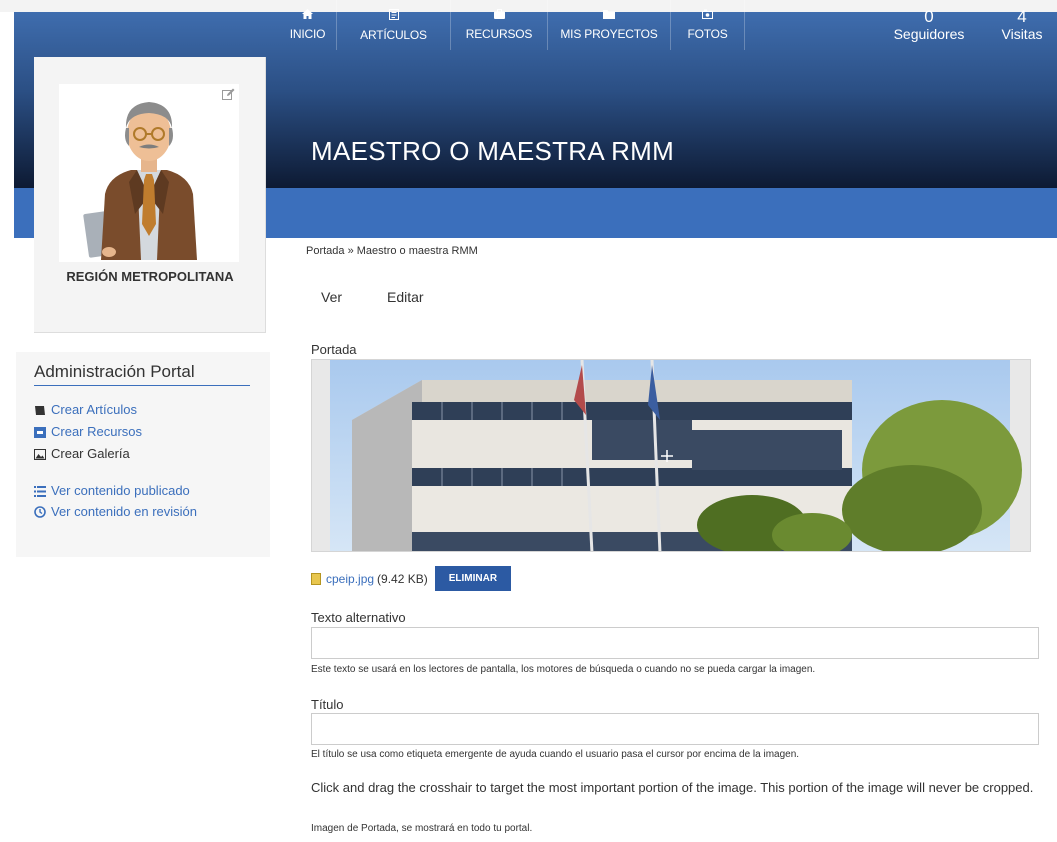  What do you see at coordinates (609, 34) in the screenshot?
I see `nav-label: MIS PROYECTOS` at bounding box center [609, 34].